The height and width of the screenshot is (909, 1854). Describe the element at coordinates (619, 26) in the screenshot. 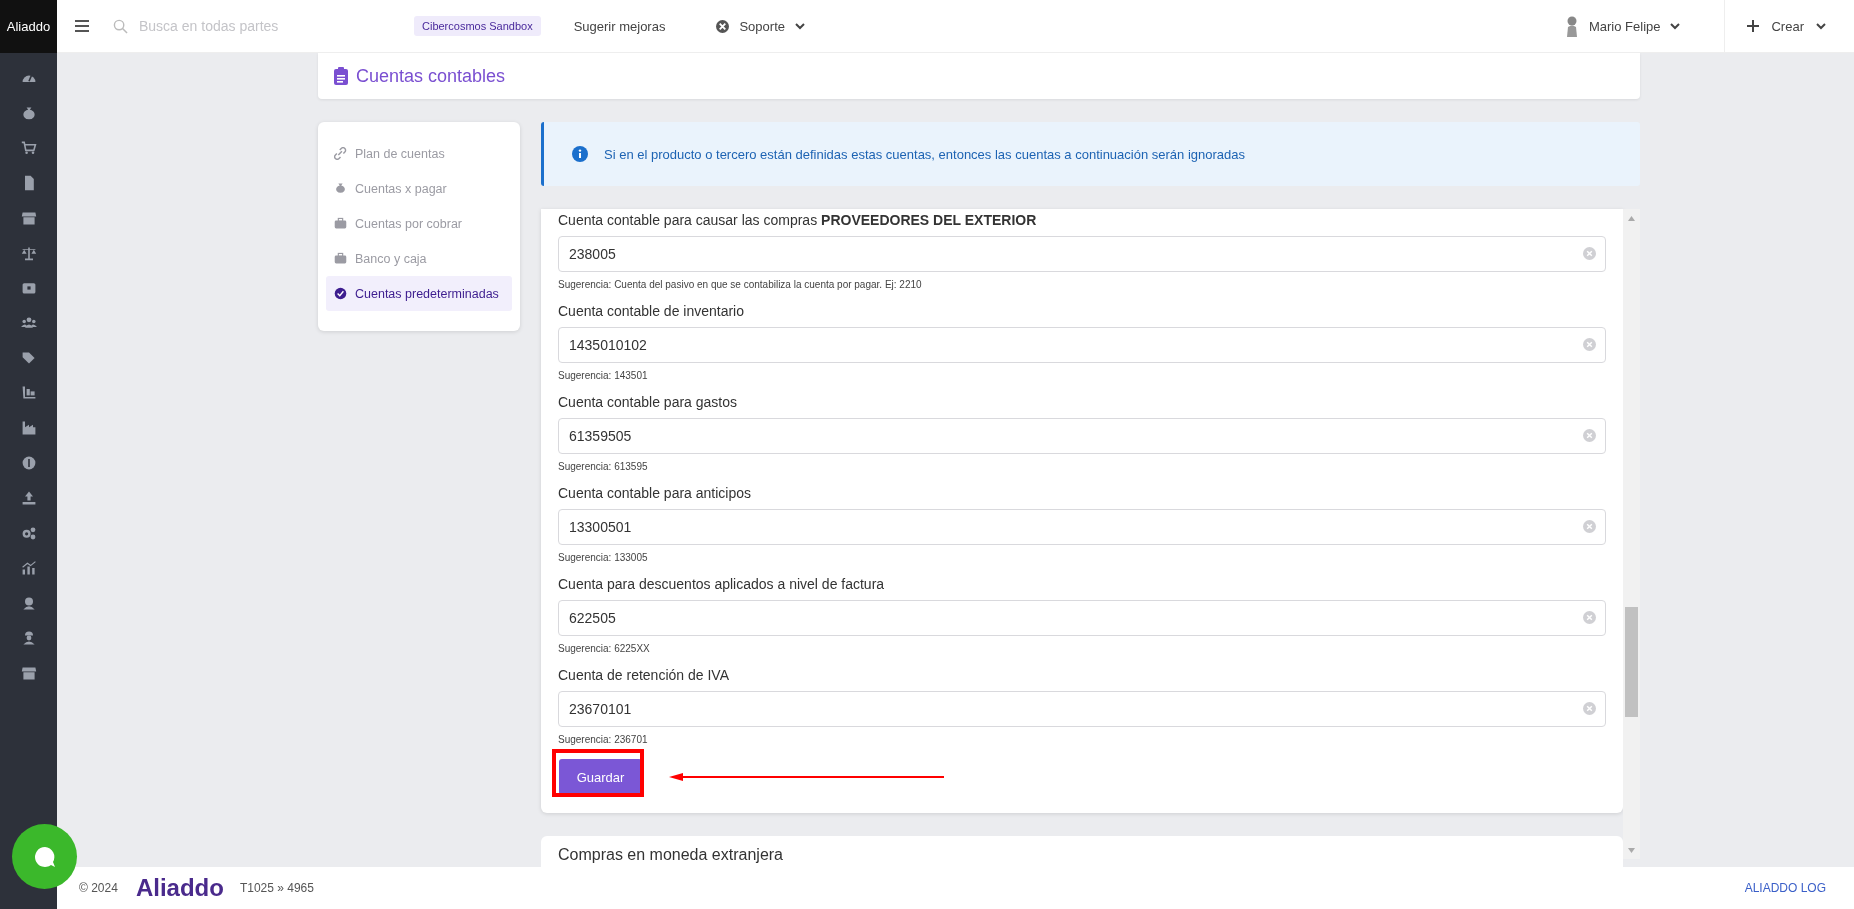

I see `suggest-link: Sugerir mejoras` at that location.